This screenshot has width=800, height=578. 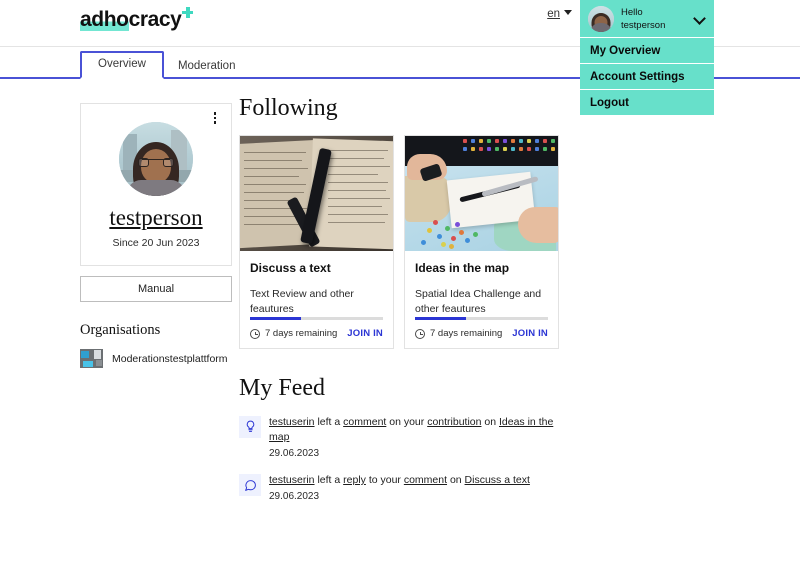 What do you see at coordinates (647, 76) in the screenshot?
I see `menu-item-account-settings: Account Settings` at bounding box center [647, 76].